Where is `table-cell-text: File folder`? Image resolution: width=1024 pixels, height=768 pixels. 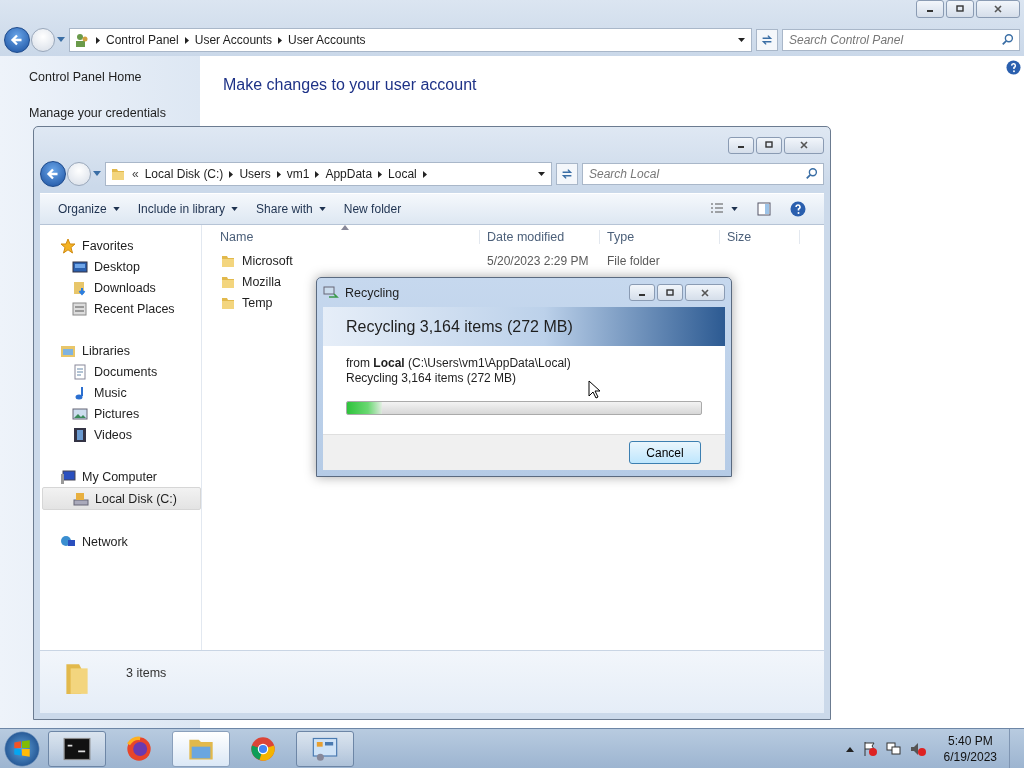 table-cell-text: File folder is located at coordinates (633, 260).